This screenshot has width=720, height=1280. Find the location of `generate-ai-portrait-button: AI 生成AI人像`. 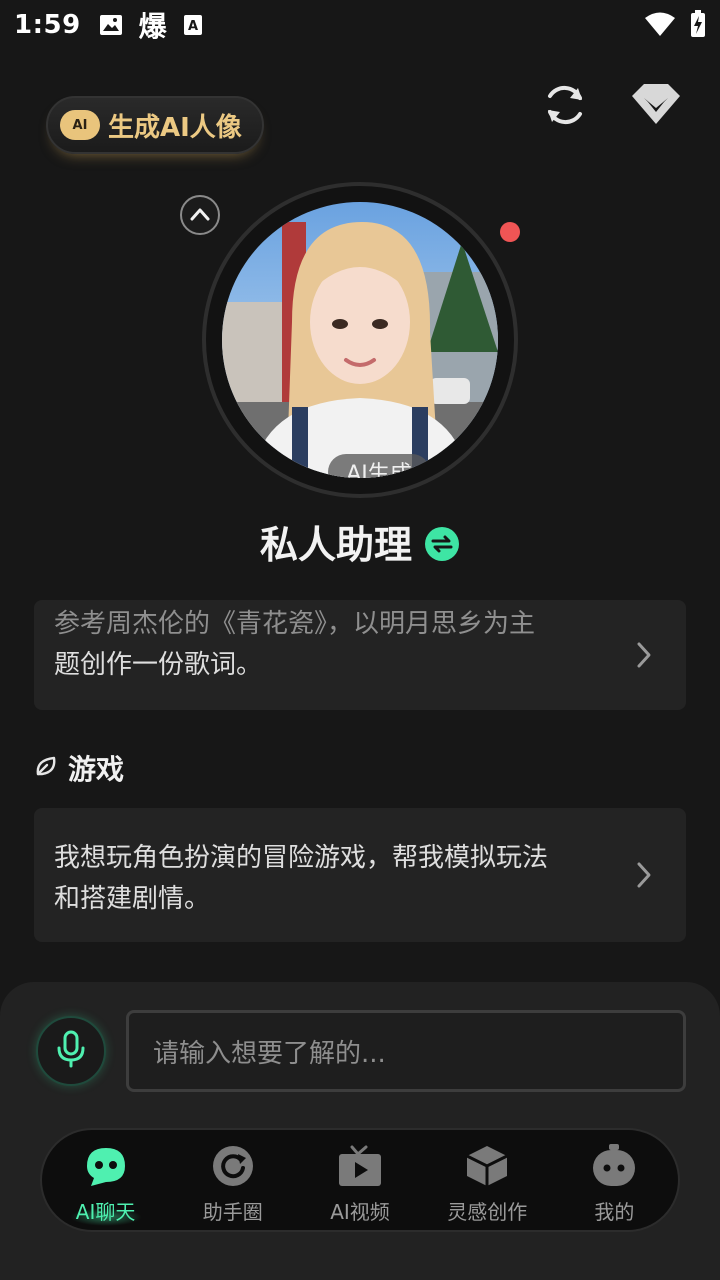

generate-ai-portrait-button: AI 生成AI人像 is located at coordinates (155, 125).